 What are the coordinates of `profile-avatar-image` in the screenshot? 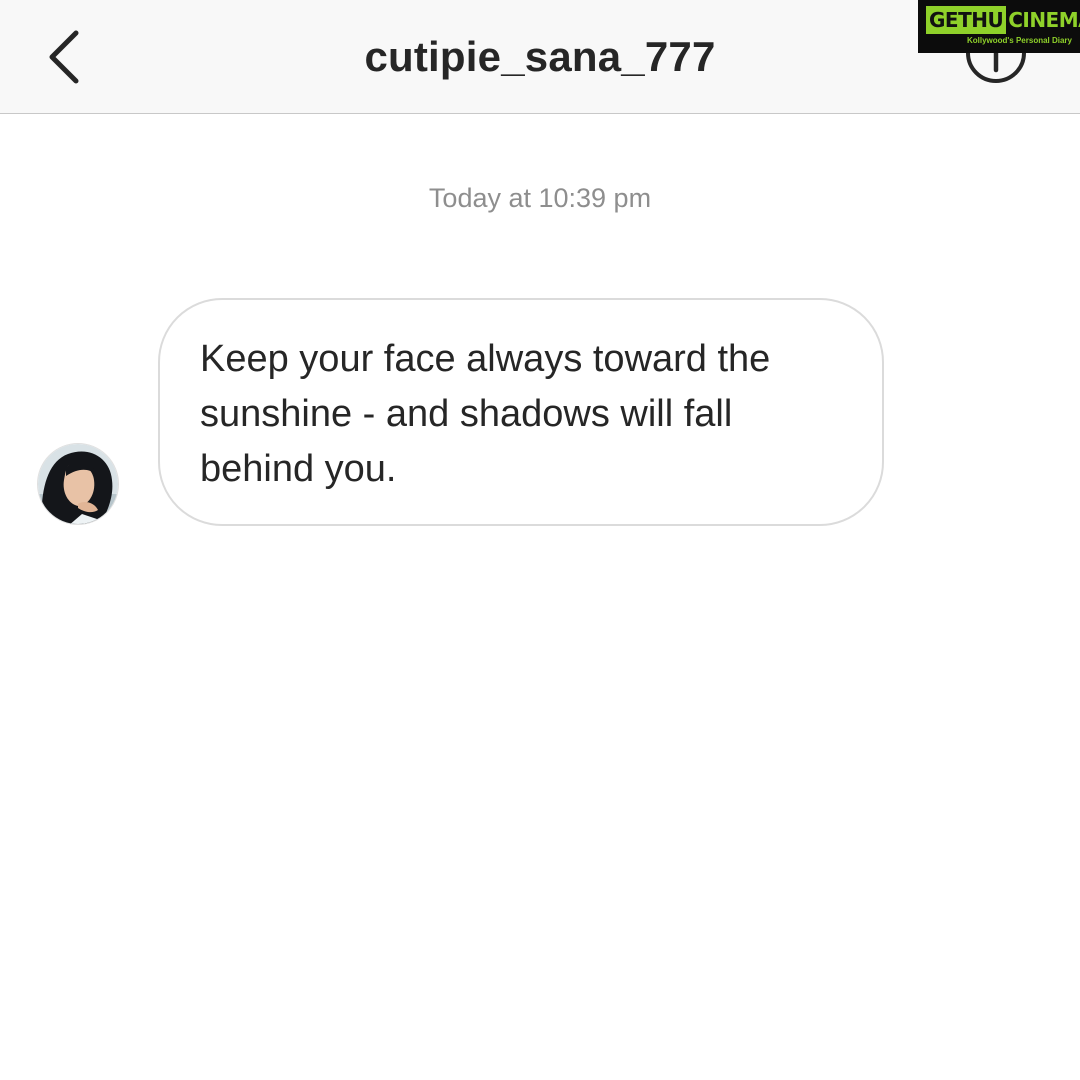 It's located at (78, 484).